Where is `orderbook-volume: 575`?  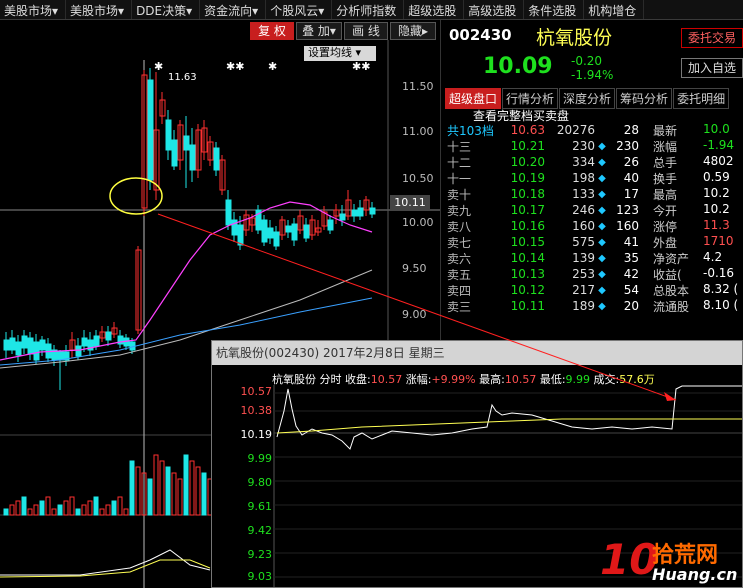
orderbook-volume: 575 is located at coordinates (583, 242).